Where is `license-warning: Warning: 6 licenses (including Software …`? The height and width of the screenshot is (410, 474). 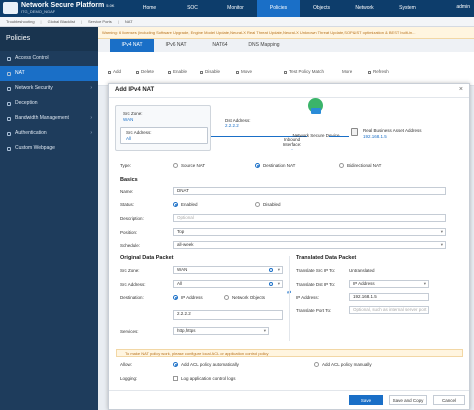
license-warning: Warning: 6 licenses (including Software … is located at coordinates (286, 33).